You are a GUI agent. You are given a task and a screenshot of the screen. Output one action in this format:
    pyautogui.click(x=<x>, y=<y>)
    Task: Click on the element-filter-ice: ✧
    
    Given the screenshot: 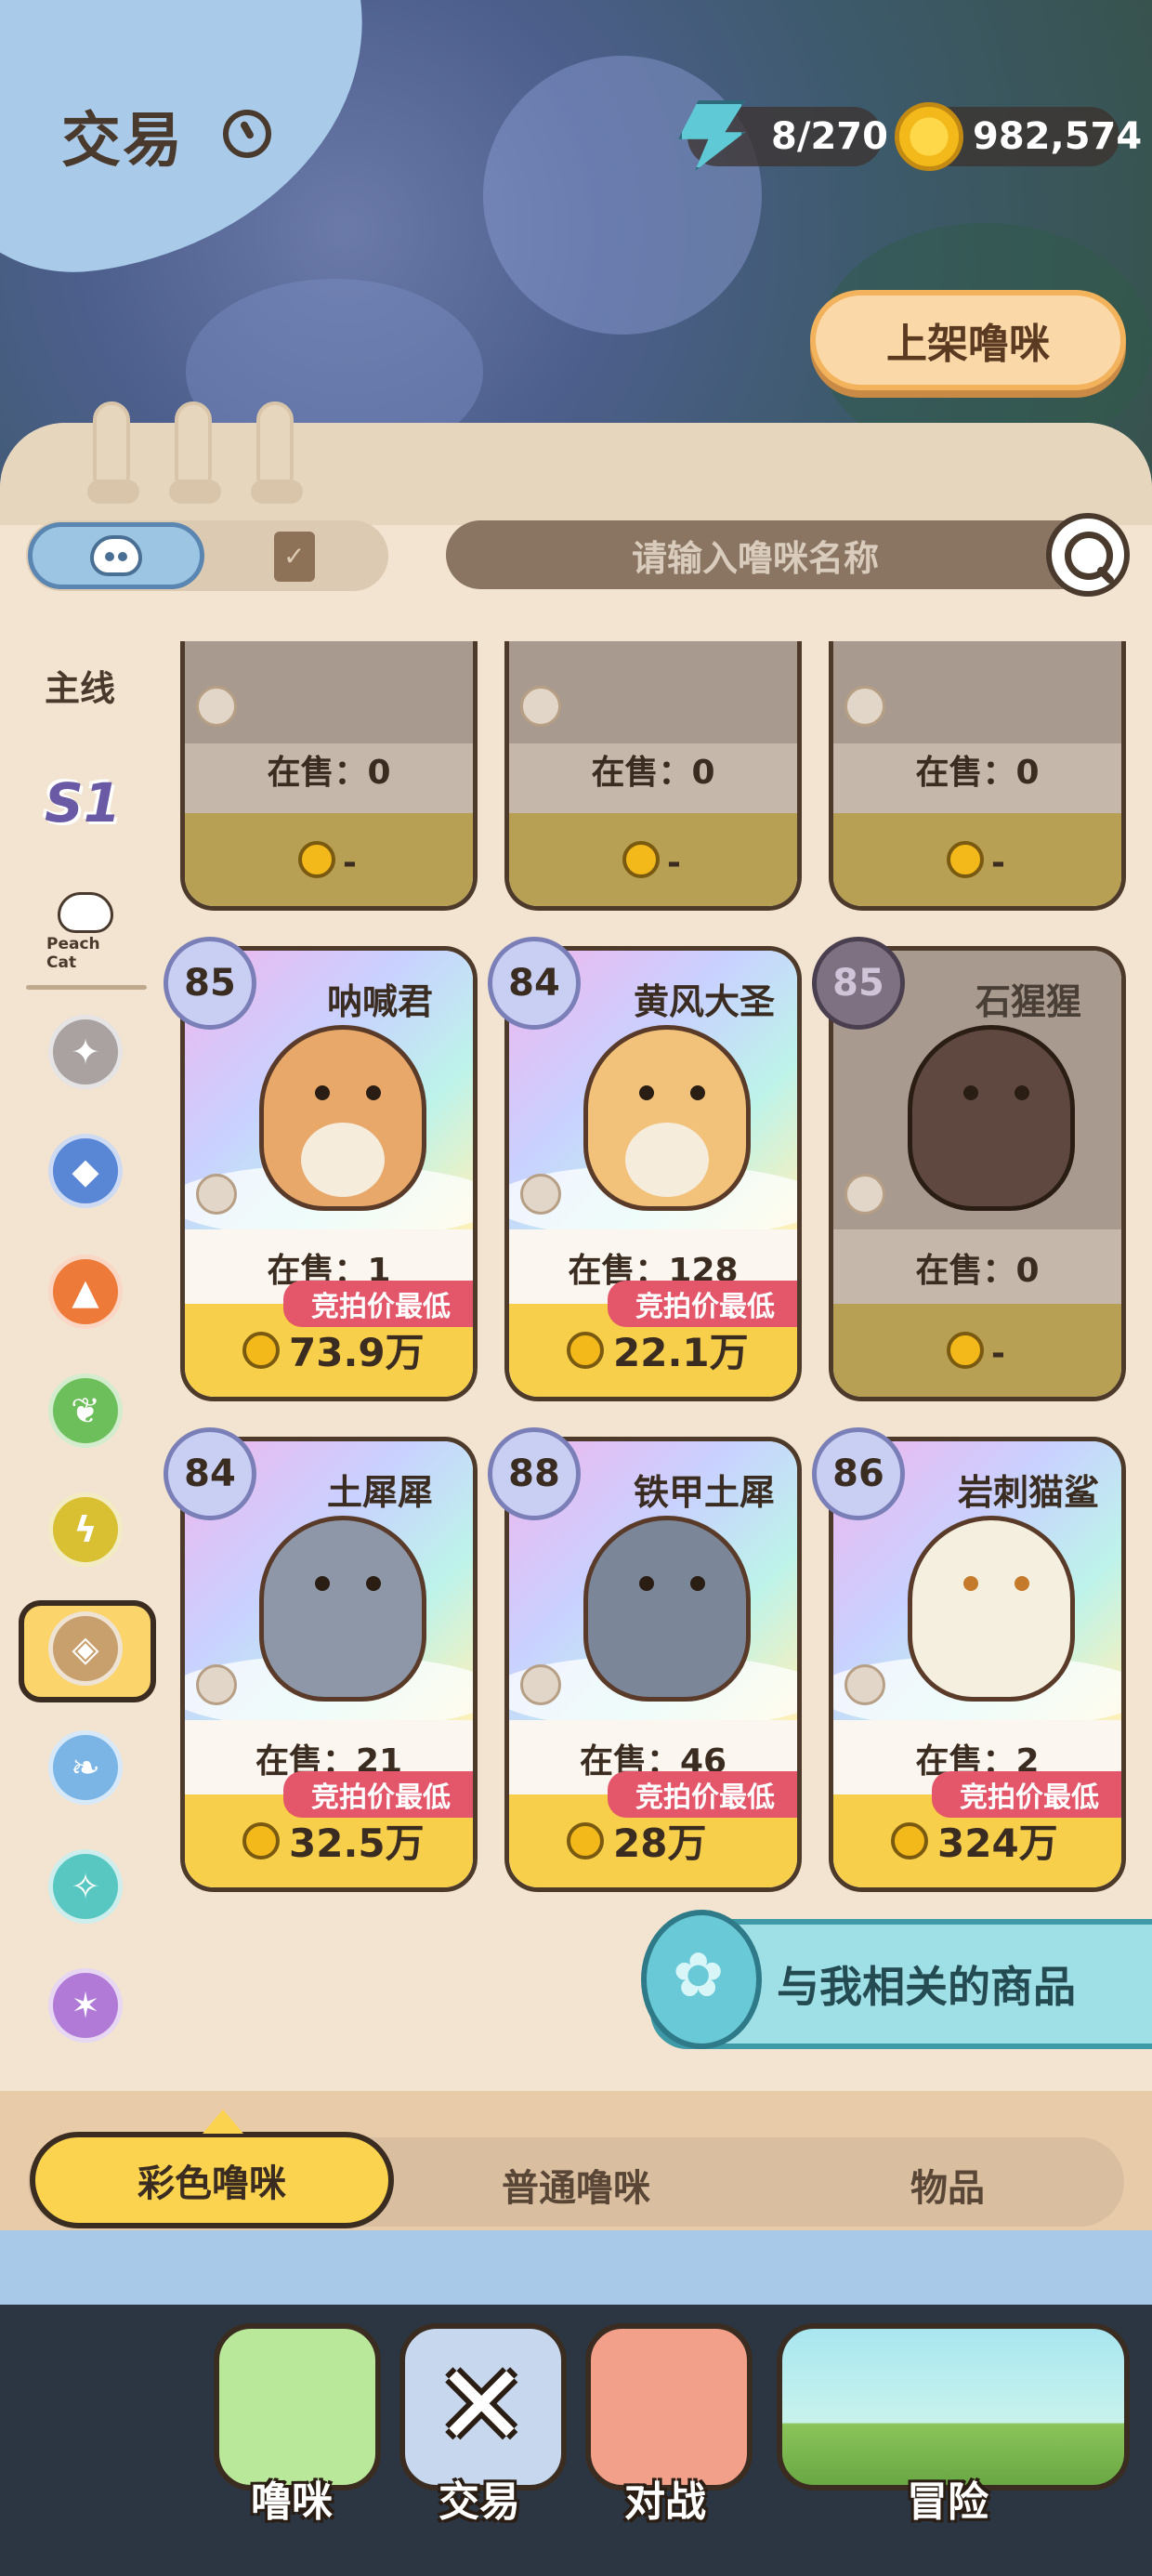 What is the action you would take?
    pyautogui.click(x=85, y=1886)
    